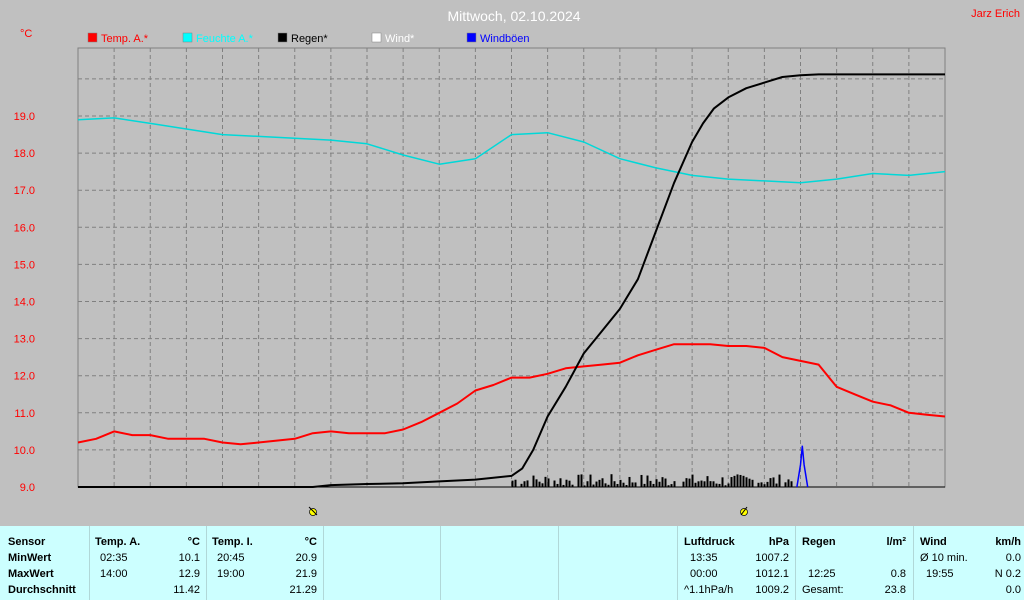 This screenshot has height=600, width=1024. What do you see at coordinates (24, 340) in the screenshot?
I see `y-tick-label: 13.0` at bounding box center [24, 340].